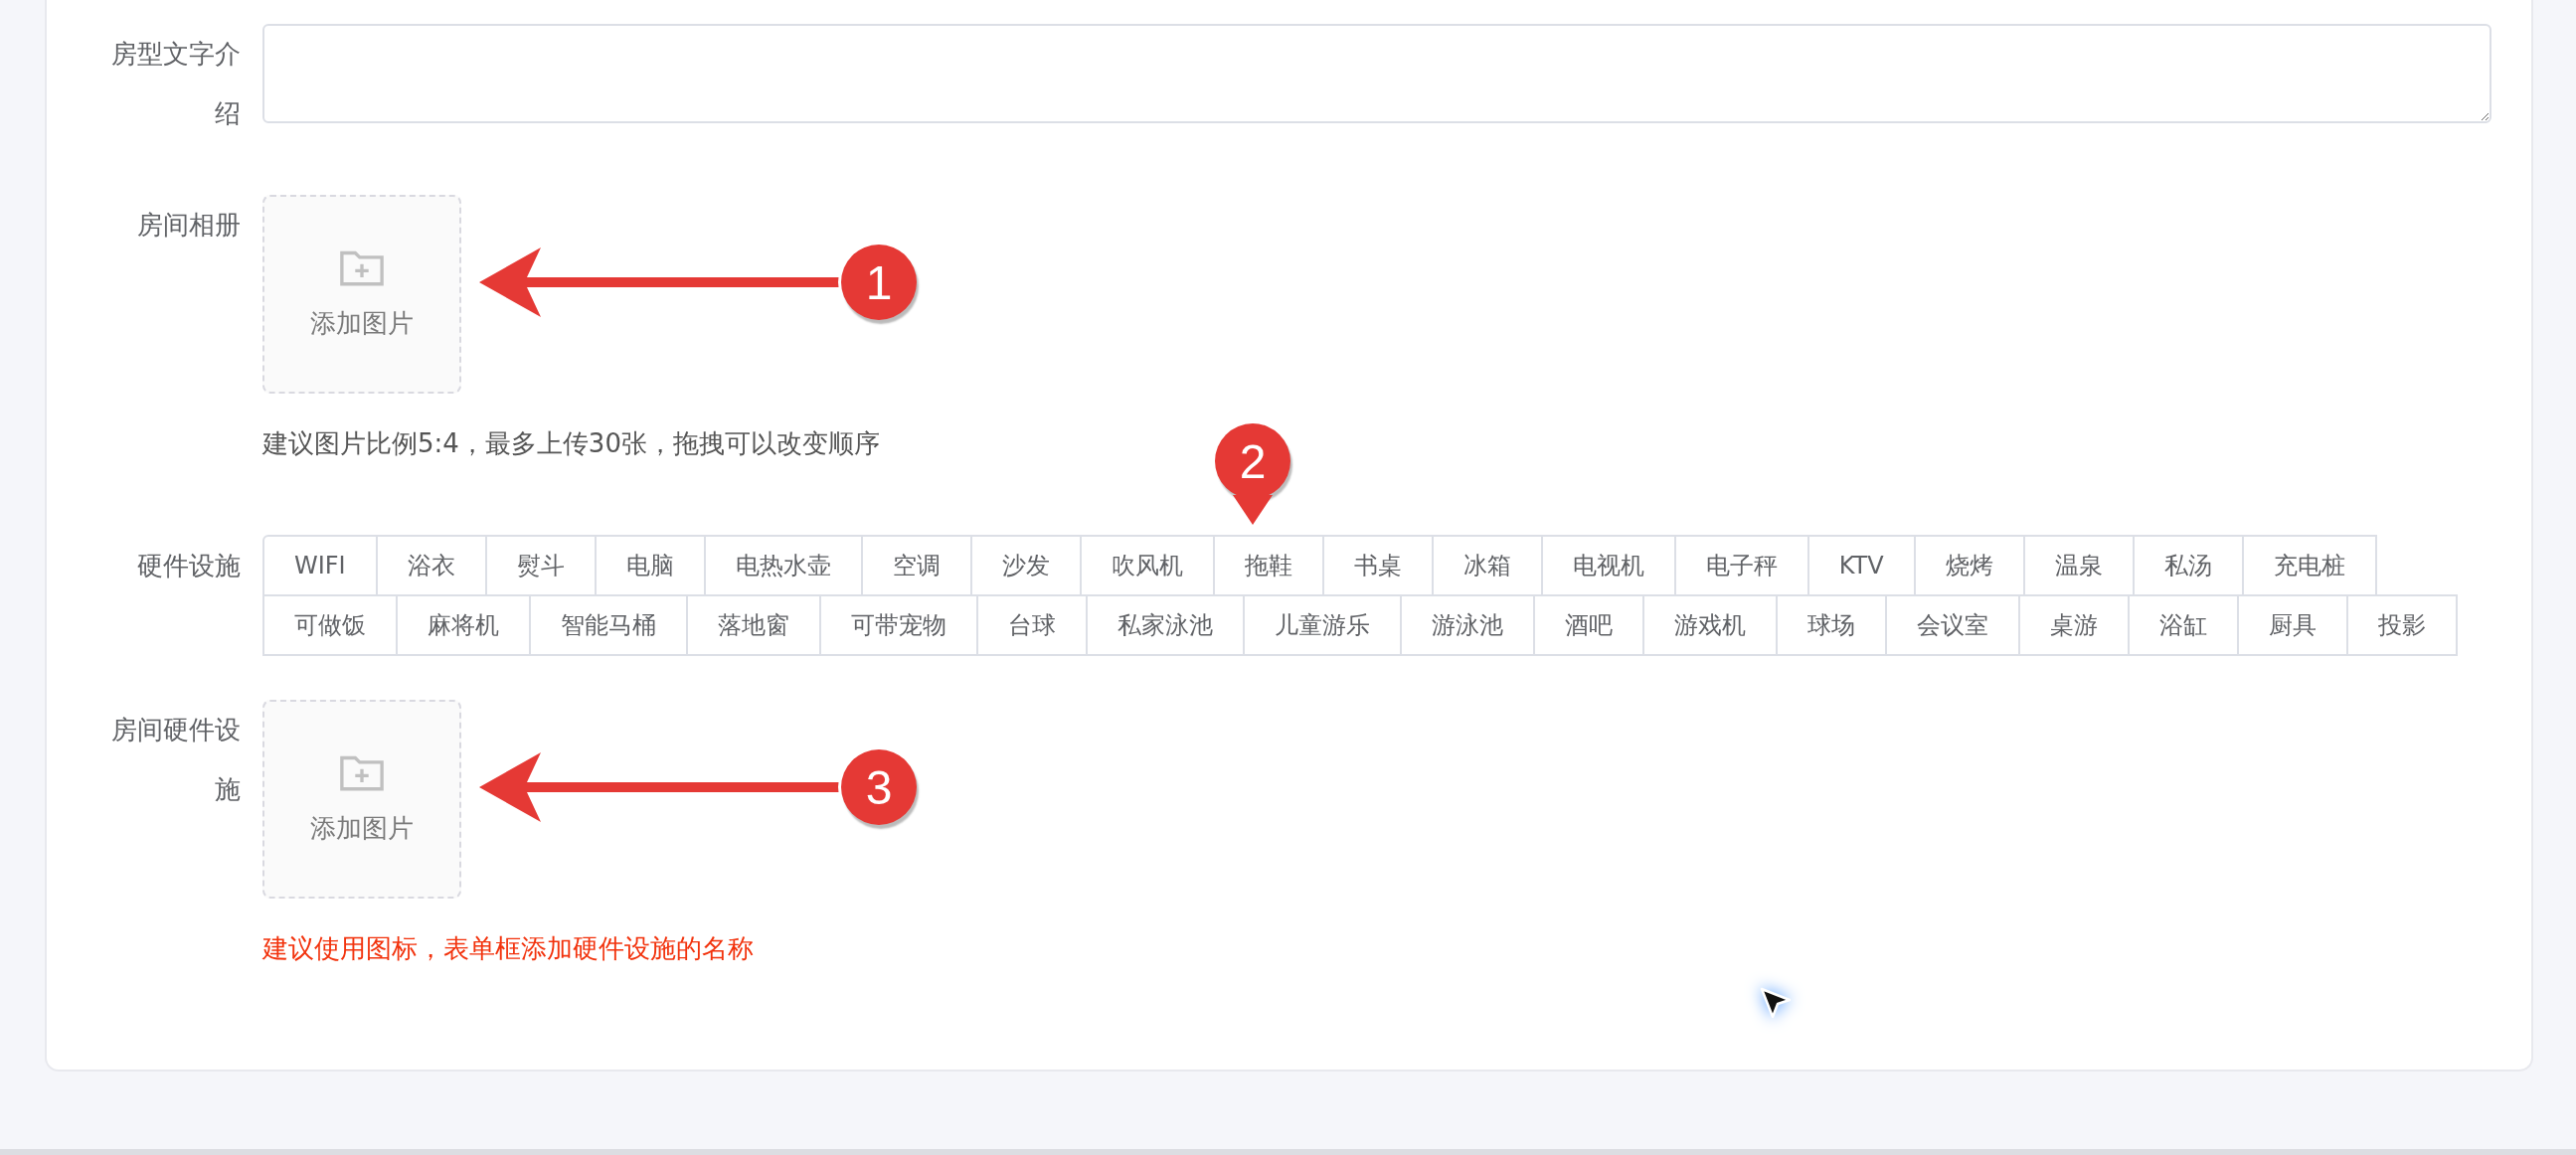 The height and width of the screenshot is (1155, 2576). I want to click on hint-text: 建议使用图标，表单框添加硬件设施的名称, so click(508, 948).